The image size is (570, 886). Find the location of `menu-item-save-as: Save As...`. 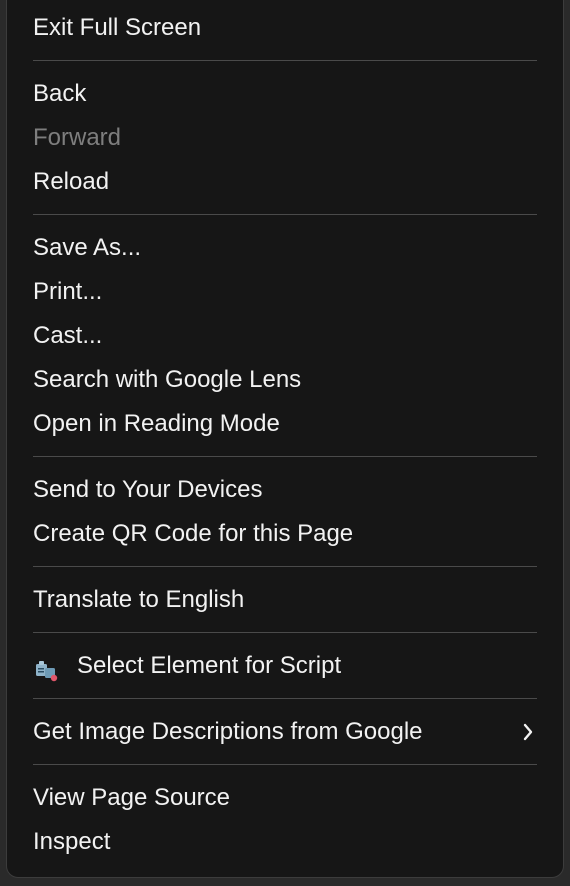

menu-item-save-as: Save As... is located at coordinates (285, 248).